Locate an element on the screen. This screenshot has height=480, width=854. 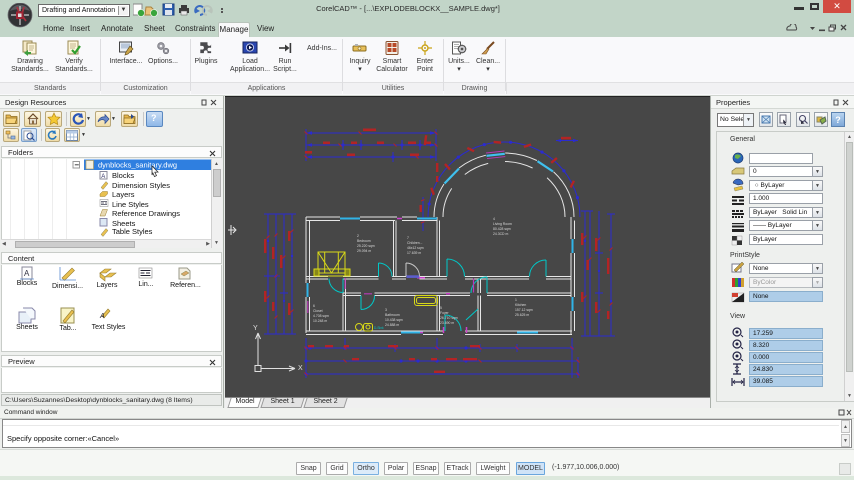
svg-text: Bathroom is located at coordinates (392, 315).